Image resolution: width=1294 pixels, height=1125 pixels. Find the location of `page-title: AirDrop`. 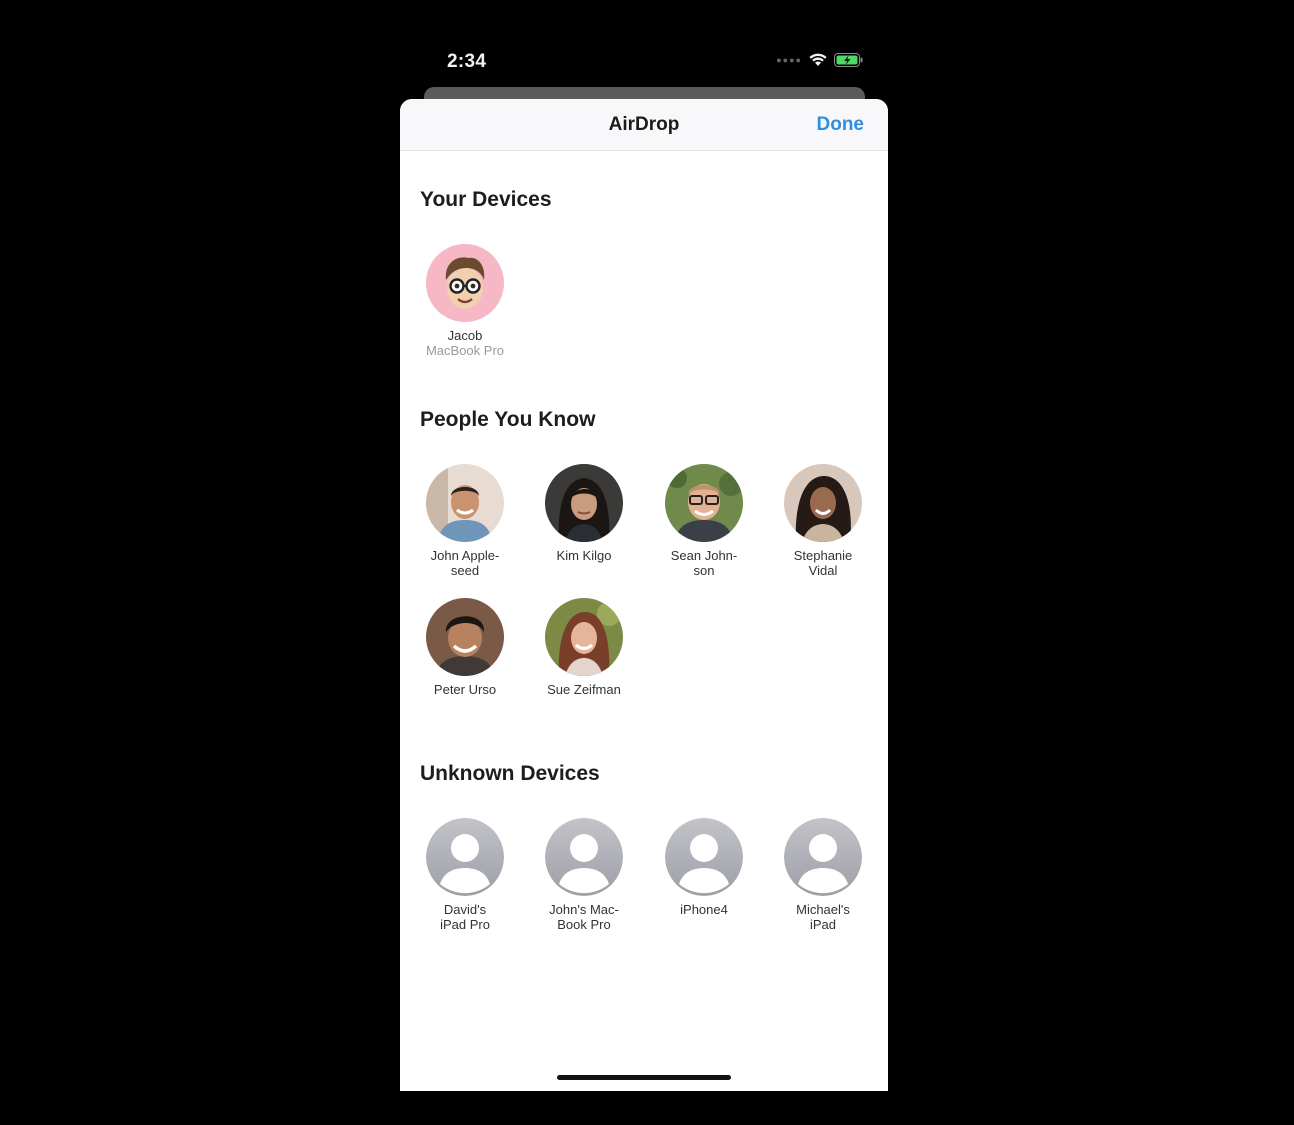

page-title: AirDrop is located at coordinates (644, 124).